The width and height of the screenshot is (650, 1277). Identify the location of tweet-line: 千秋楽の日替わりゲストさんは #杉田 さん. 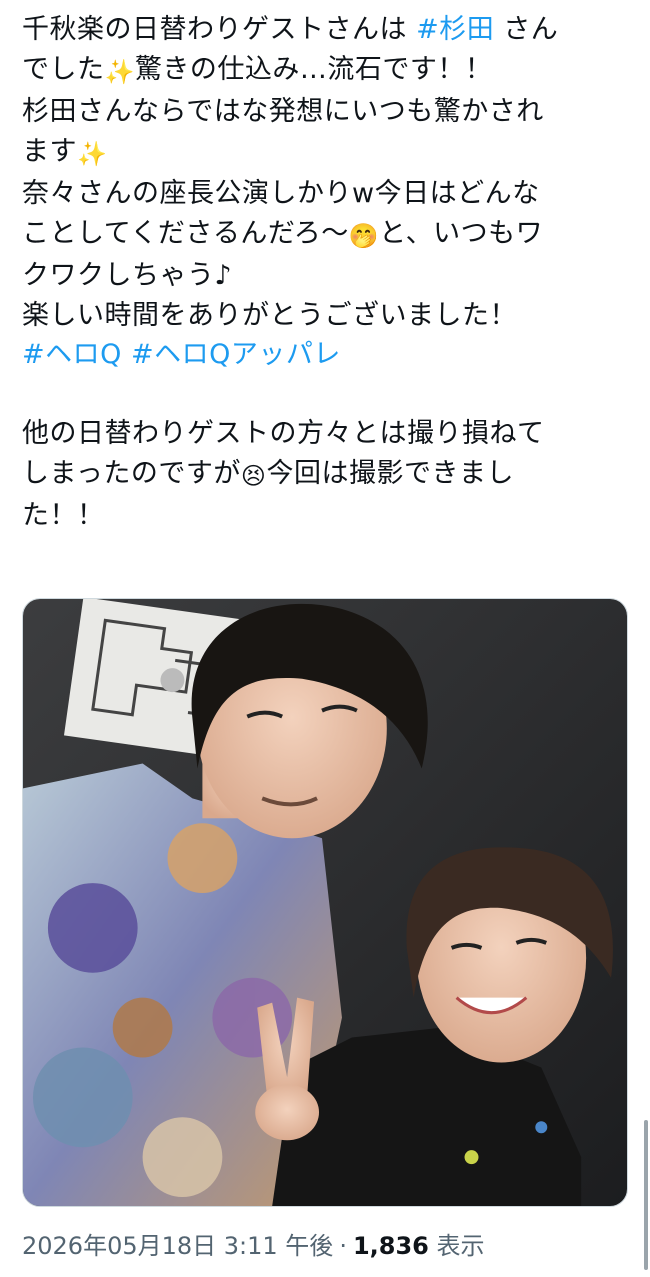
(327, 30).